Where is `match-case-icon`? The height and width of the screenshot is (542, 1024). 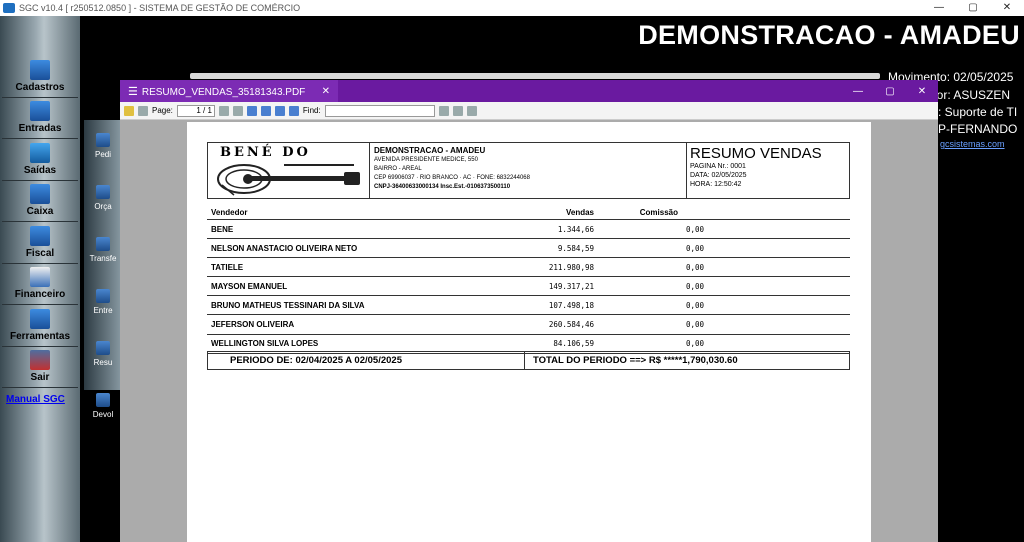
match-case-icon is located at coordinates (471, 110).